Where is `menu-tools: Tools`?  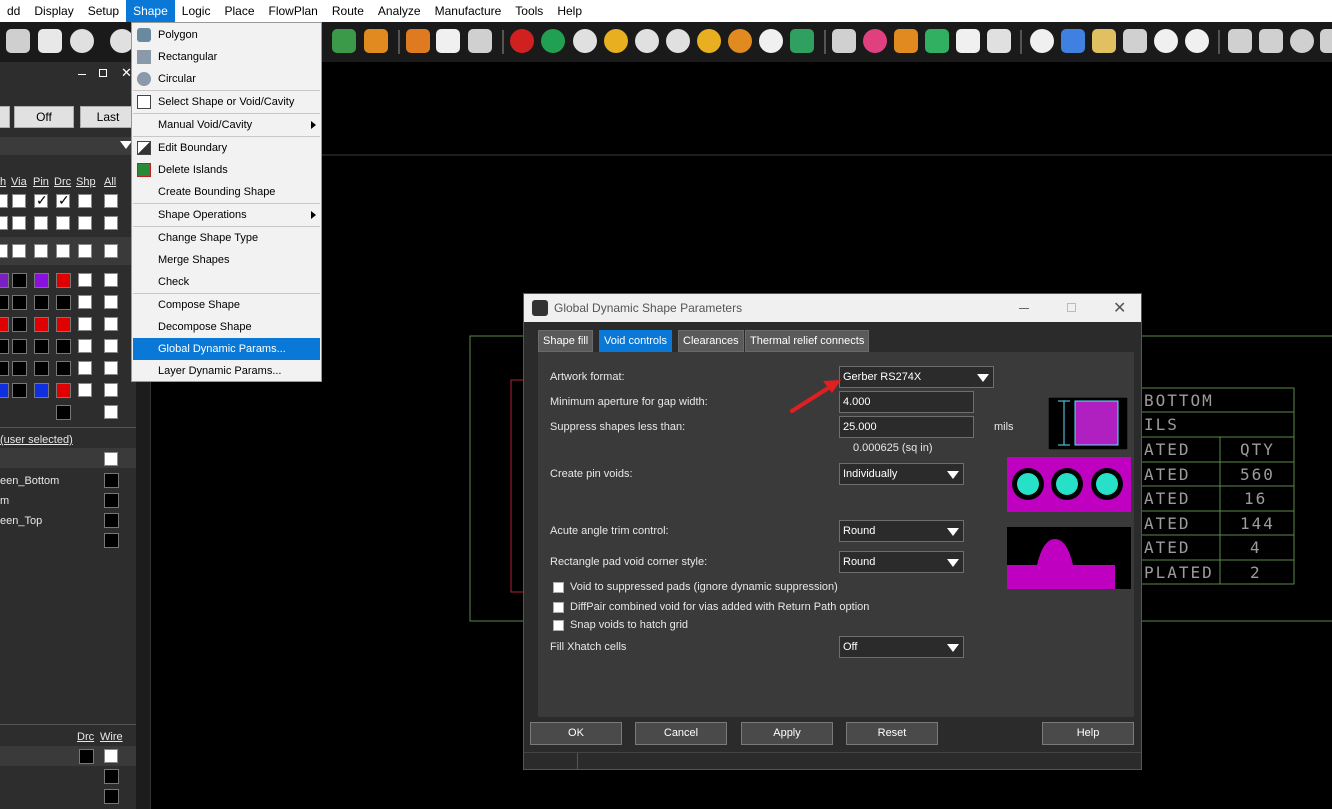
menu-tools: Tools is located at coordinates (529, 11).